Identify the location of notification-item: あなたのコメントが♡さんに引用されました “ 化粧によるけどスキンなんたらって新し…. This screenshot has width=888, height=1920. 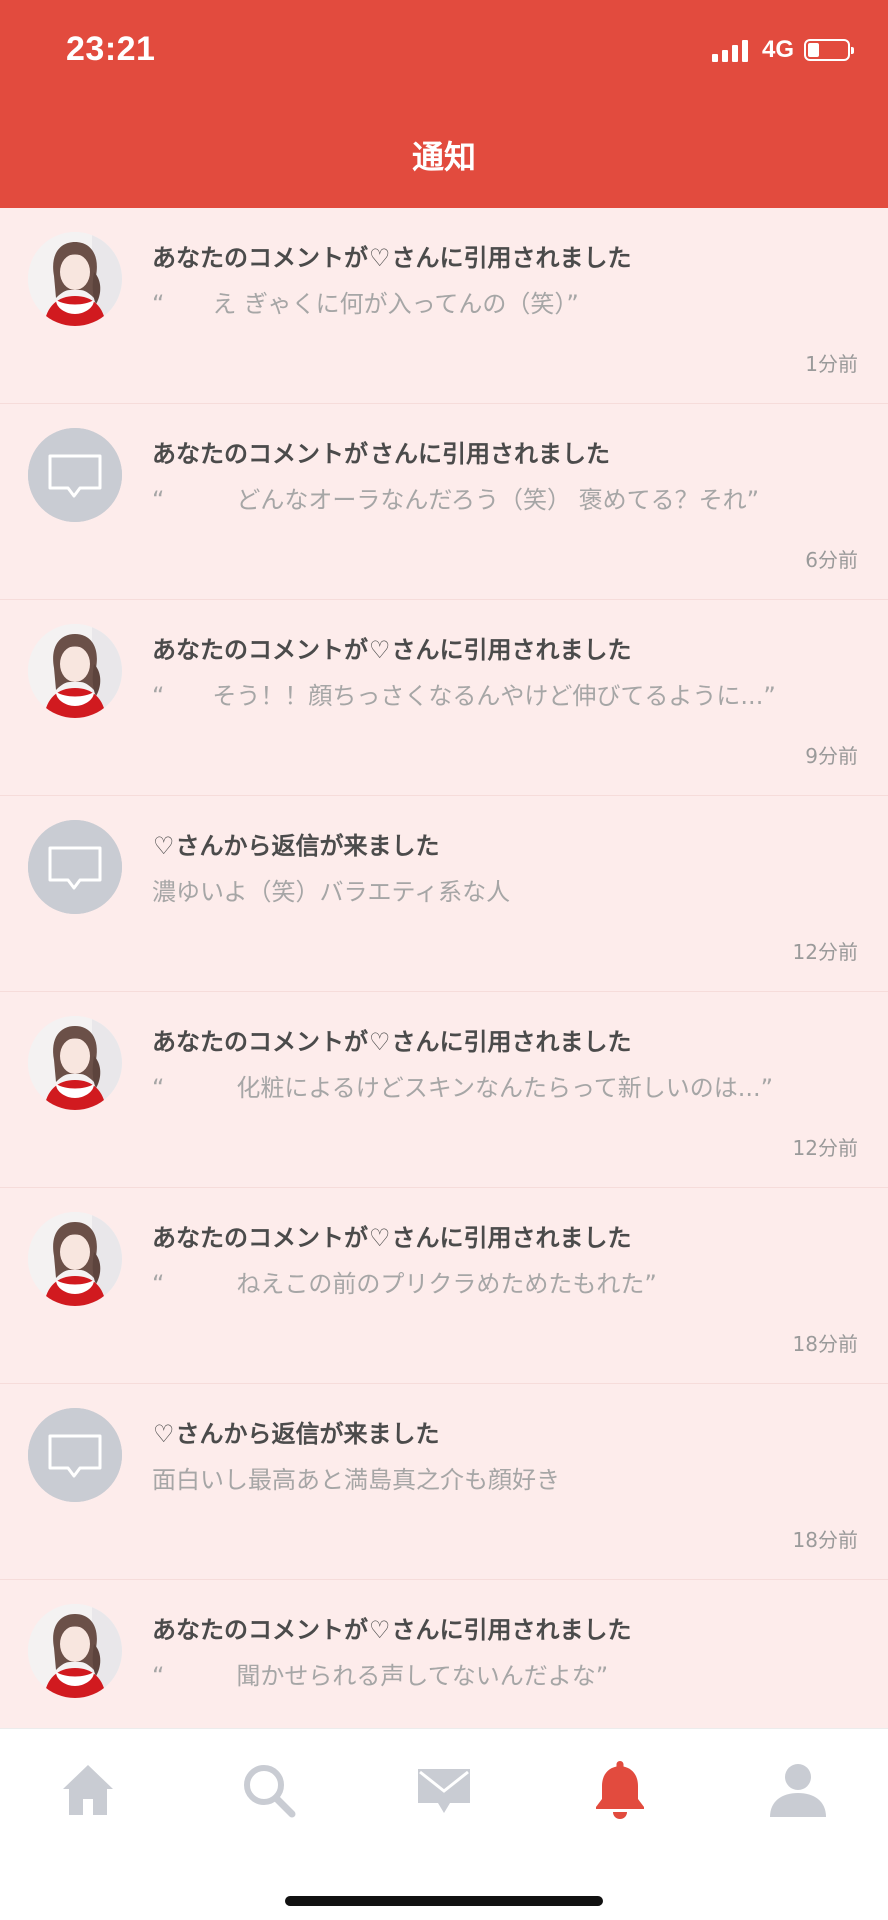
(444, 1090).